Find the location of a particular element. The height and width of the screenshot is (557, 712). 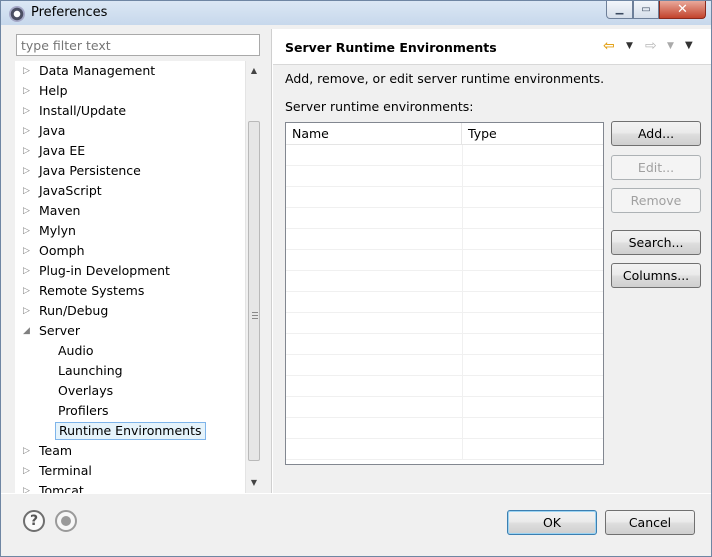

tree-item-label: Oomph is located at coordinates (62, 250).